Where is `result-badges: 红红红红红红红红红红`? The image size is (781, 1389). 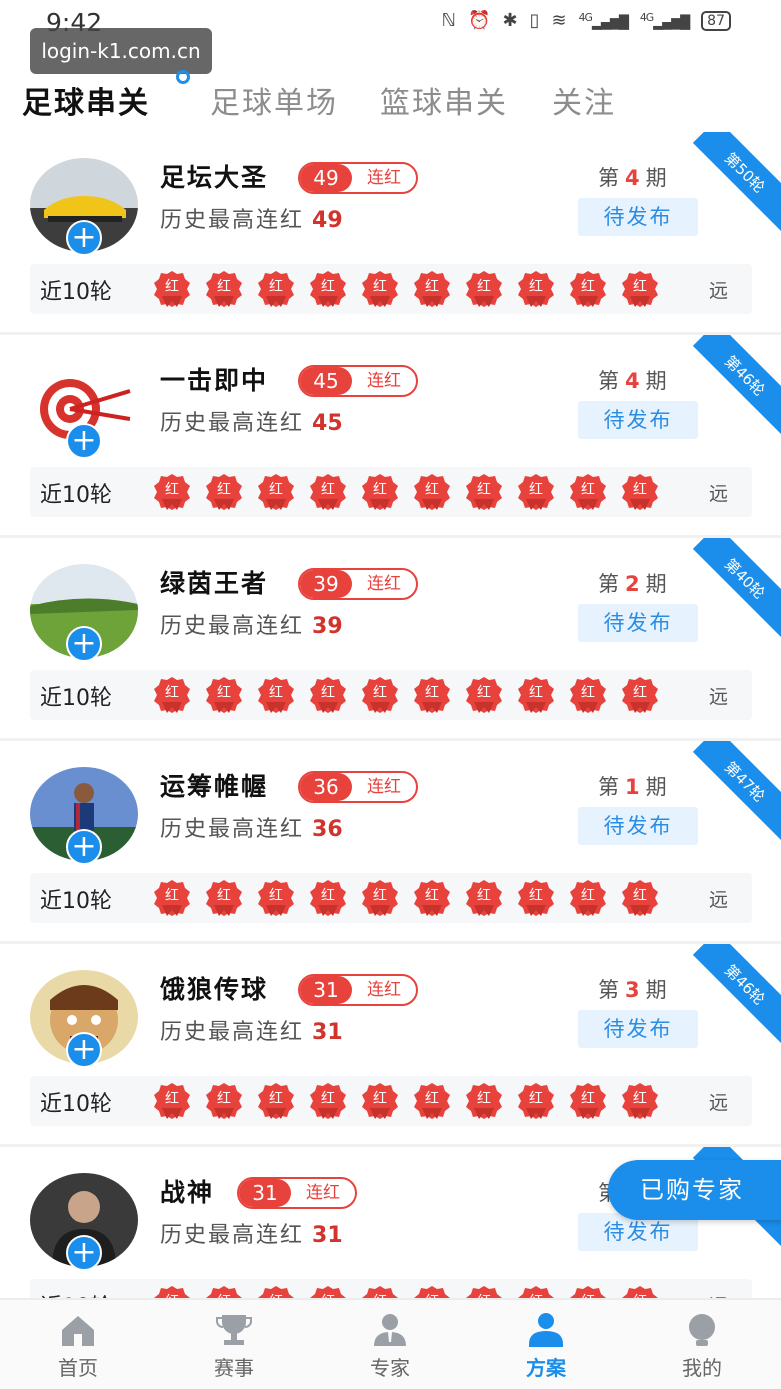
result-badges: 红红红红红红红红红红 is located at coordinates (406, 289).